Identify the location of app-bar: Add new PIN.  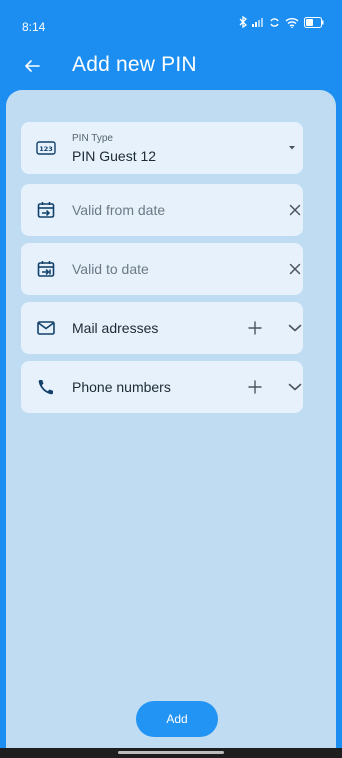
(171, 67).